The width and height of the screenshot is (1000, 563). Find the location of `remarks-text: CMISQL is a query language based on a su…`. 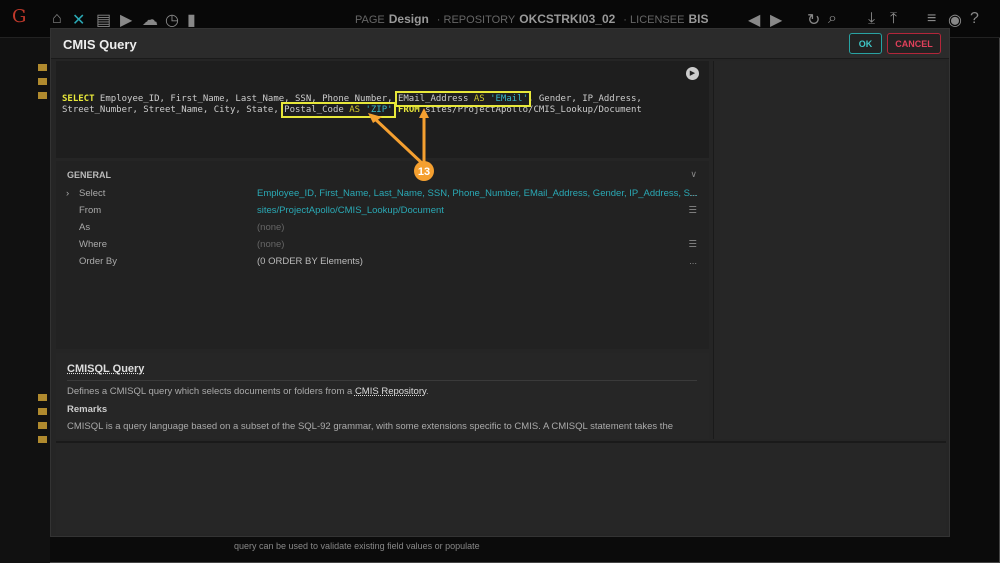

remarks-text: CMISQL is a query language based on a su… is located at coordinates (370, 426).